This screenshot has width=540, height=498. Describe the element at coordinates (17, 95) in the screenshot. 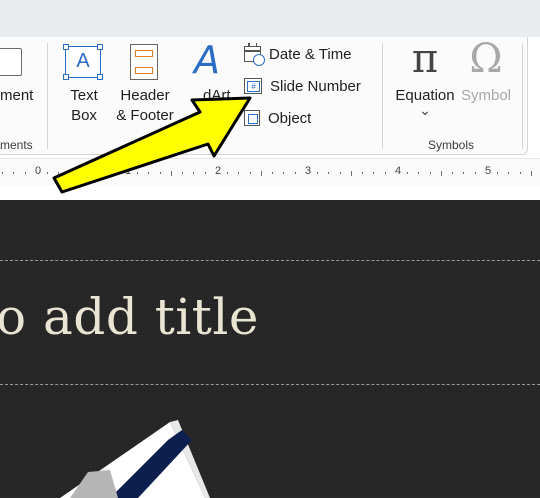

I see `partial-left-label: ment` at that location.